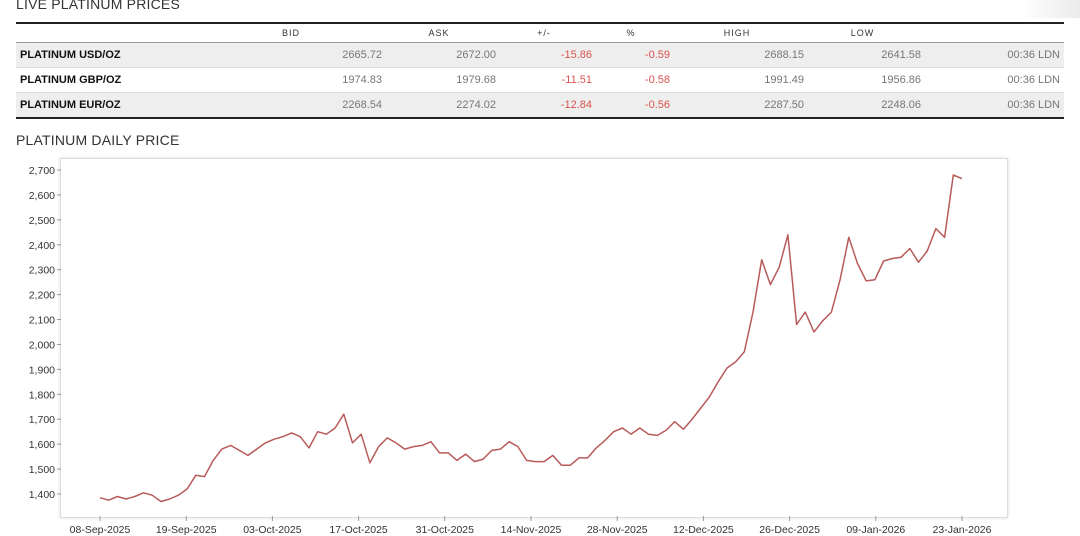  I want to click on x-tick-label: 31-Oct-2025, so click(445, 530).